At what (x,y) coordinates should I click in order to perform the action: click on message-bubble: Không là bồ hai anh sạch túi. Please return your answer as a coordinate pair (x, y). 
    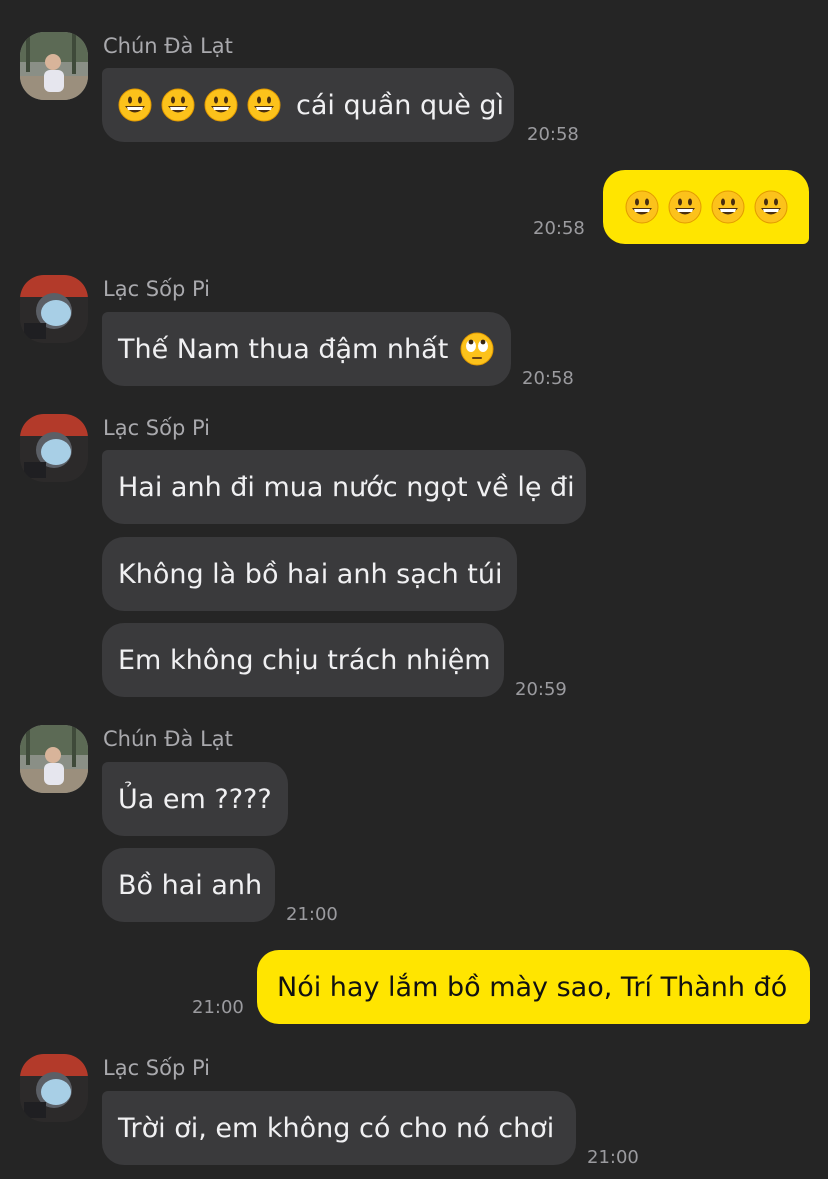
    Looking at the image, I should click on (309, 574).